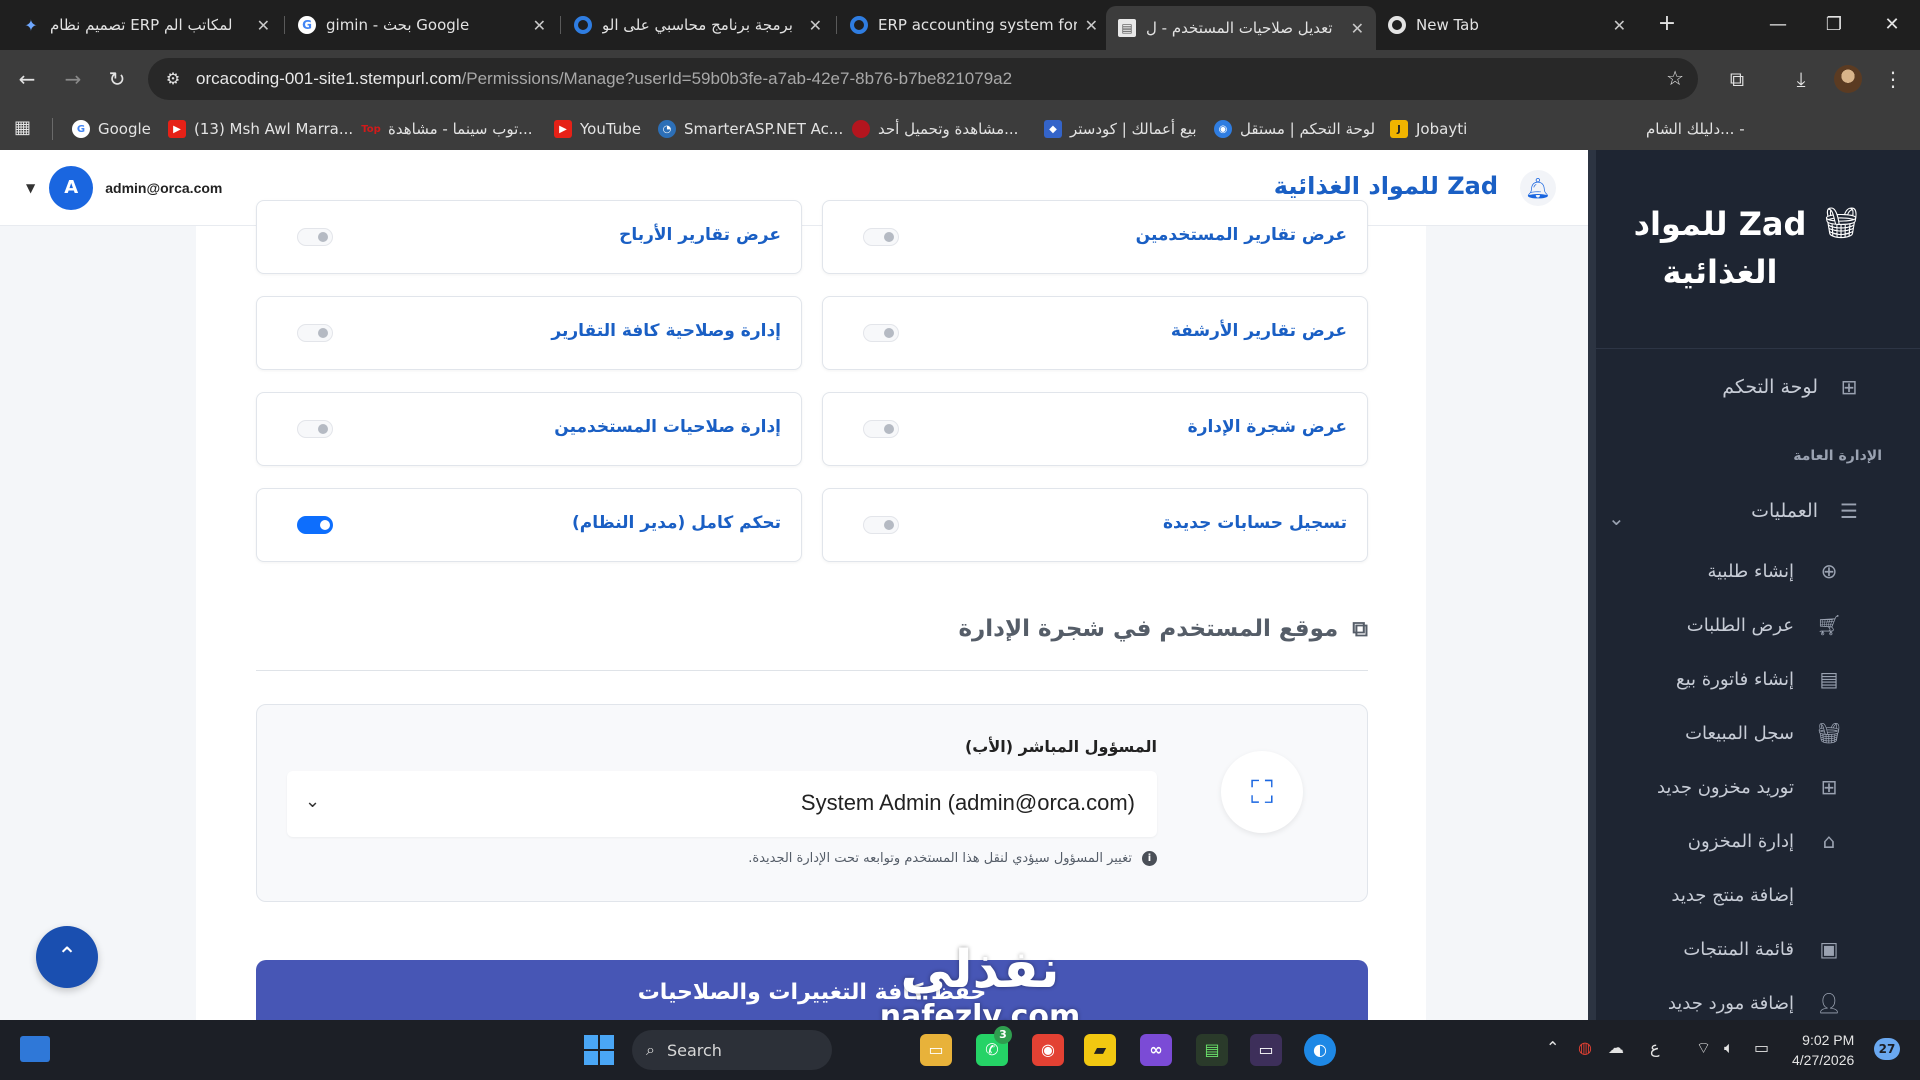 The width and height of the screenshot is (1920, 1080). What do you see at coordinates (1892, 25) in the screenshot?
I see `close-window-icon: ✕` at bounding box center [1892, 25].